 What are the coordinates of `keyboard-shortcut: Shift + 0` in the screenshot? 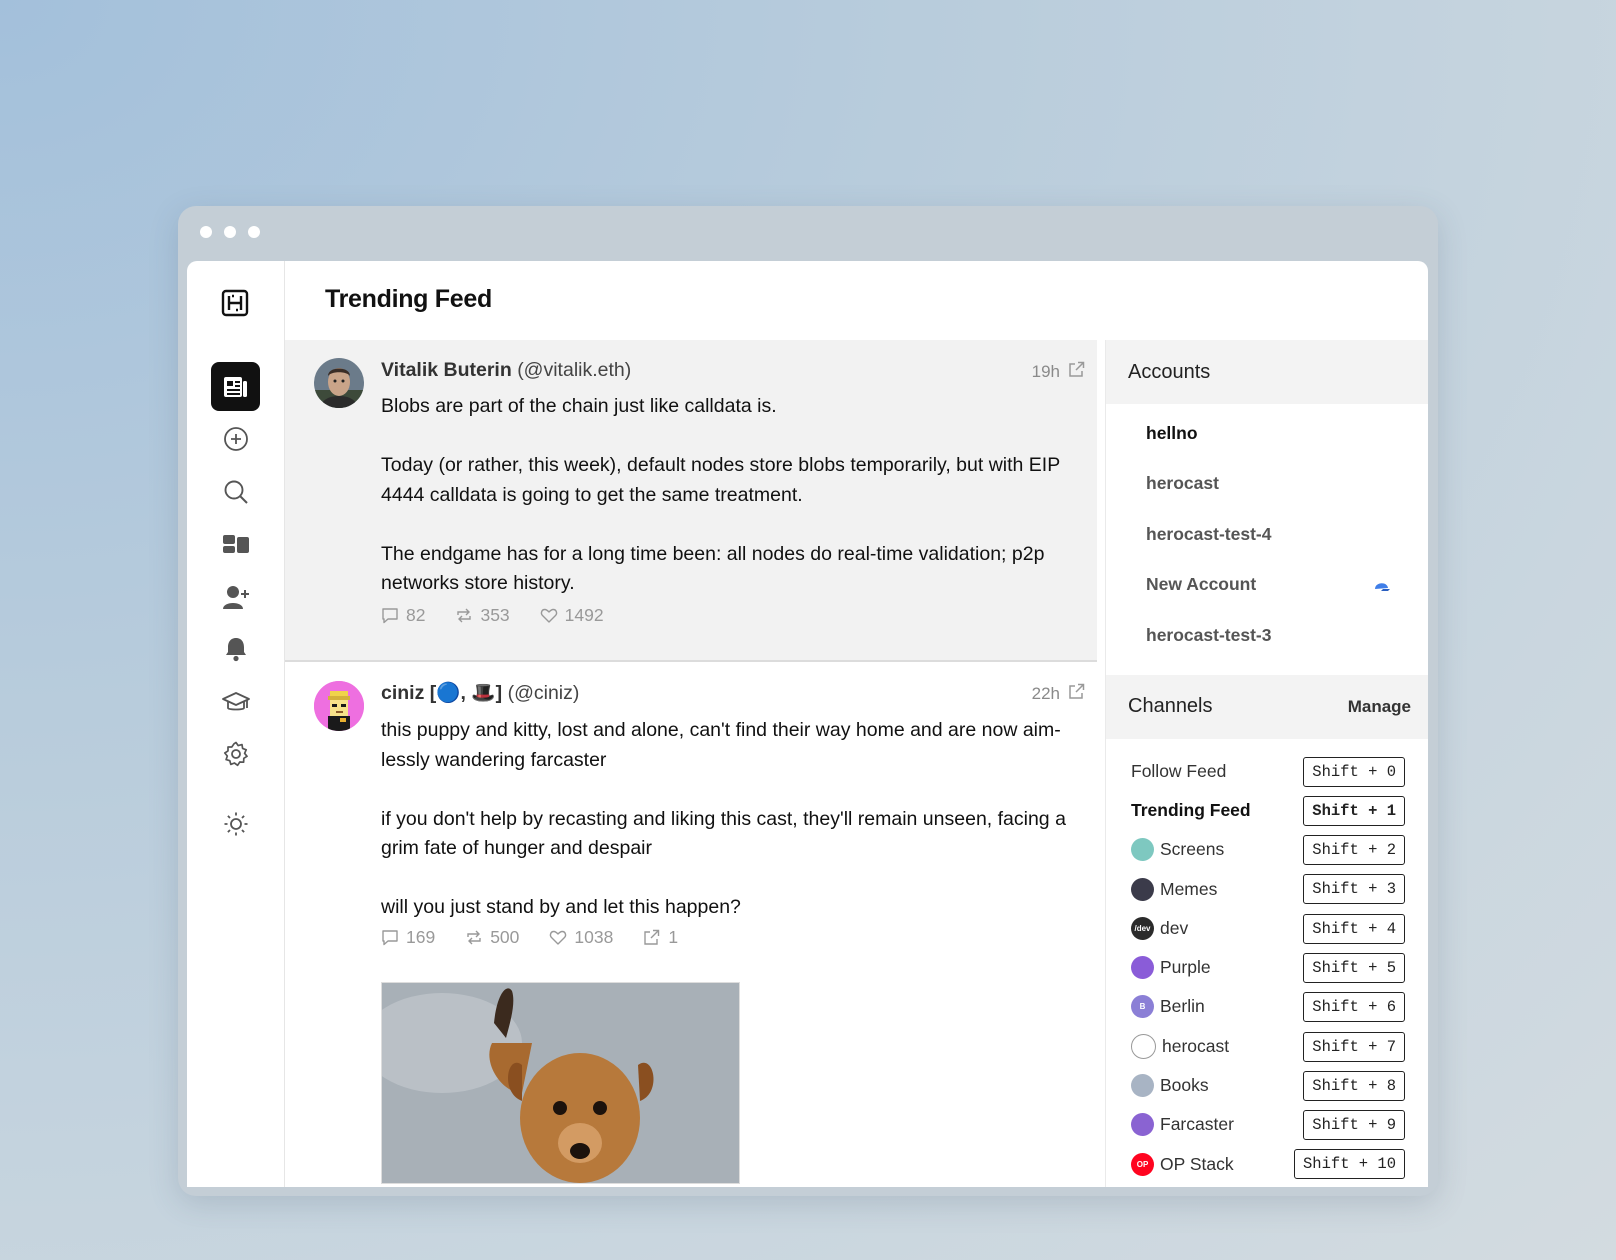 It's located at (1354, 771).